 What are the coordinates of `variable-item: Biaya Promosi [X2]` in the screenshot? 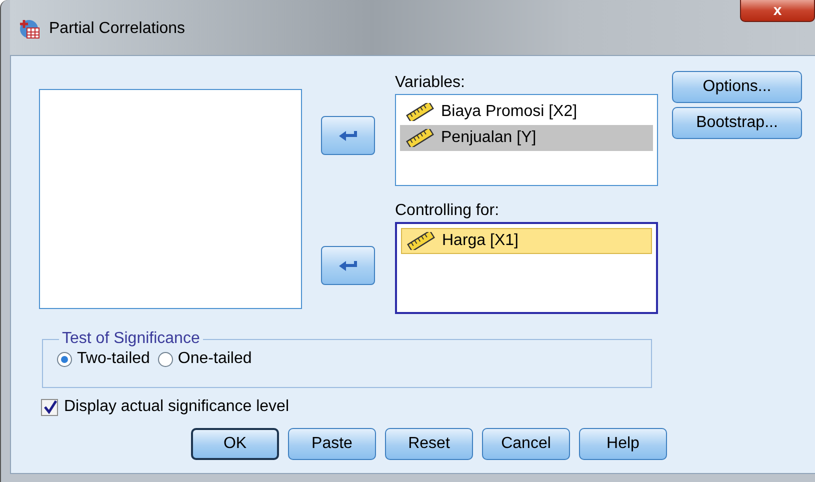 It's located at (526, 112).